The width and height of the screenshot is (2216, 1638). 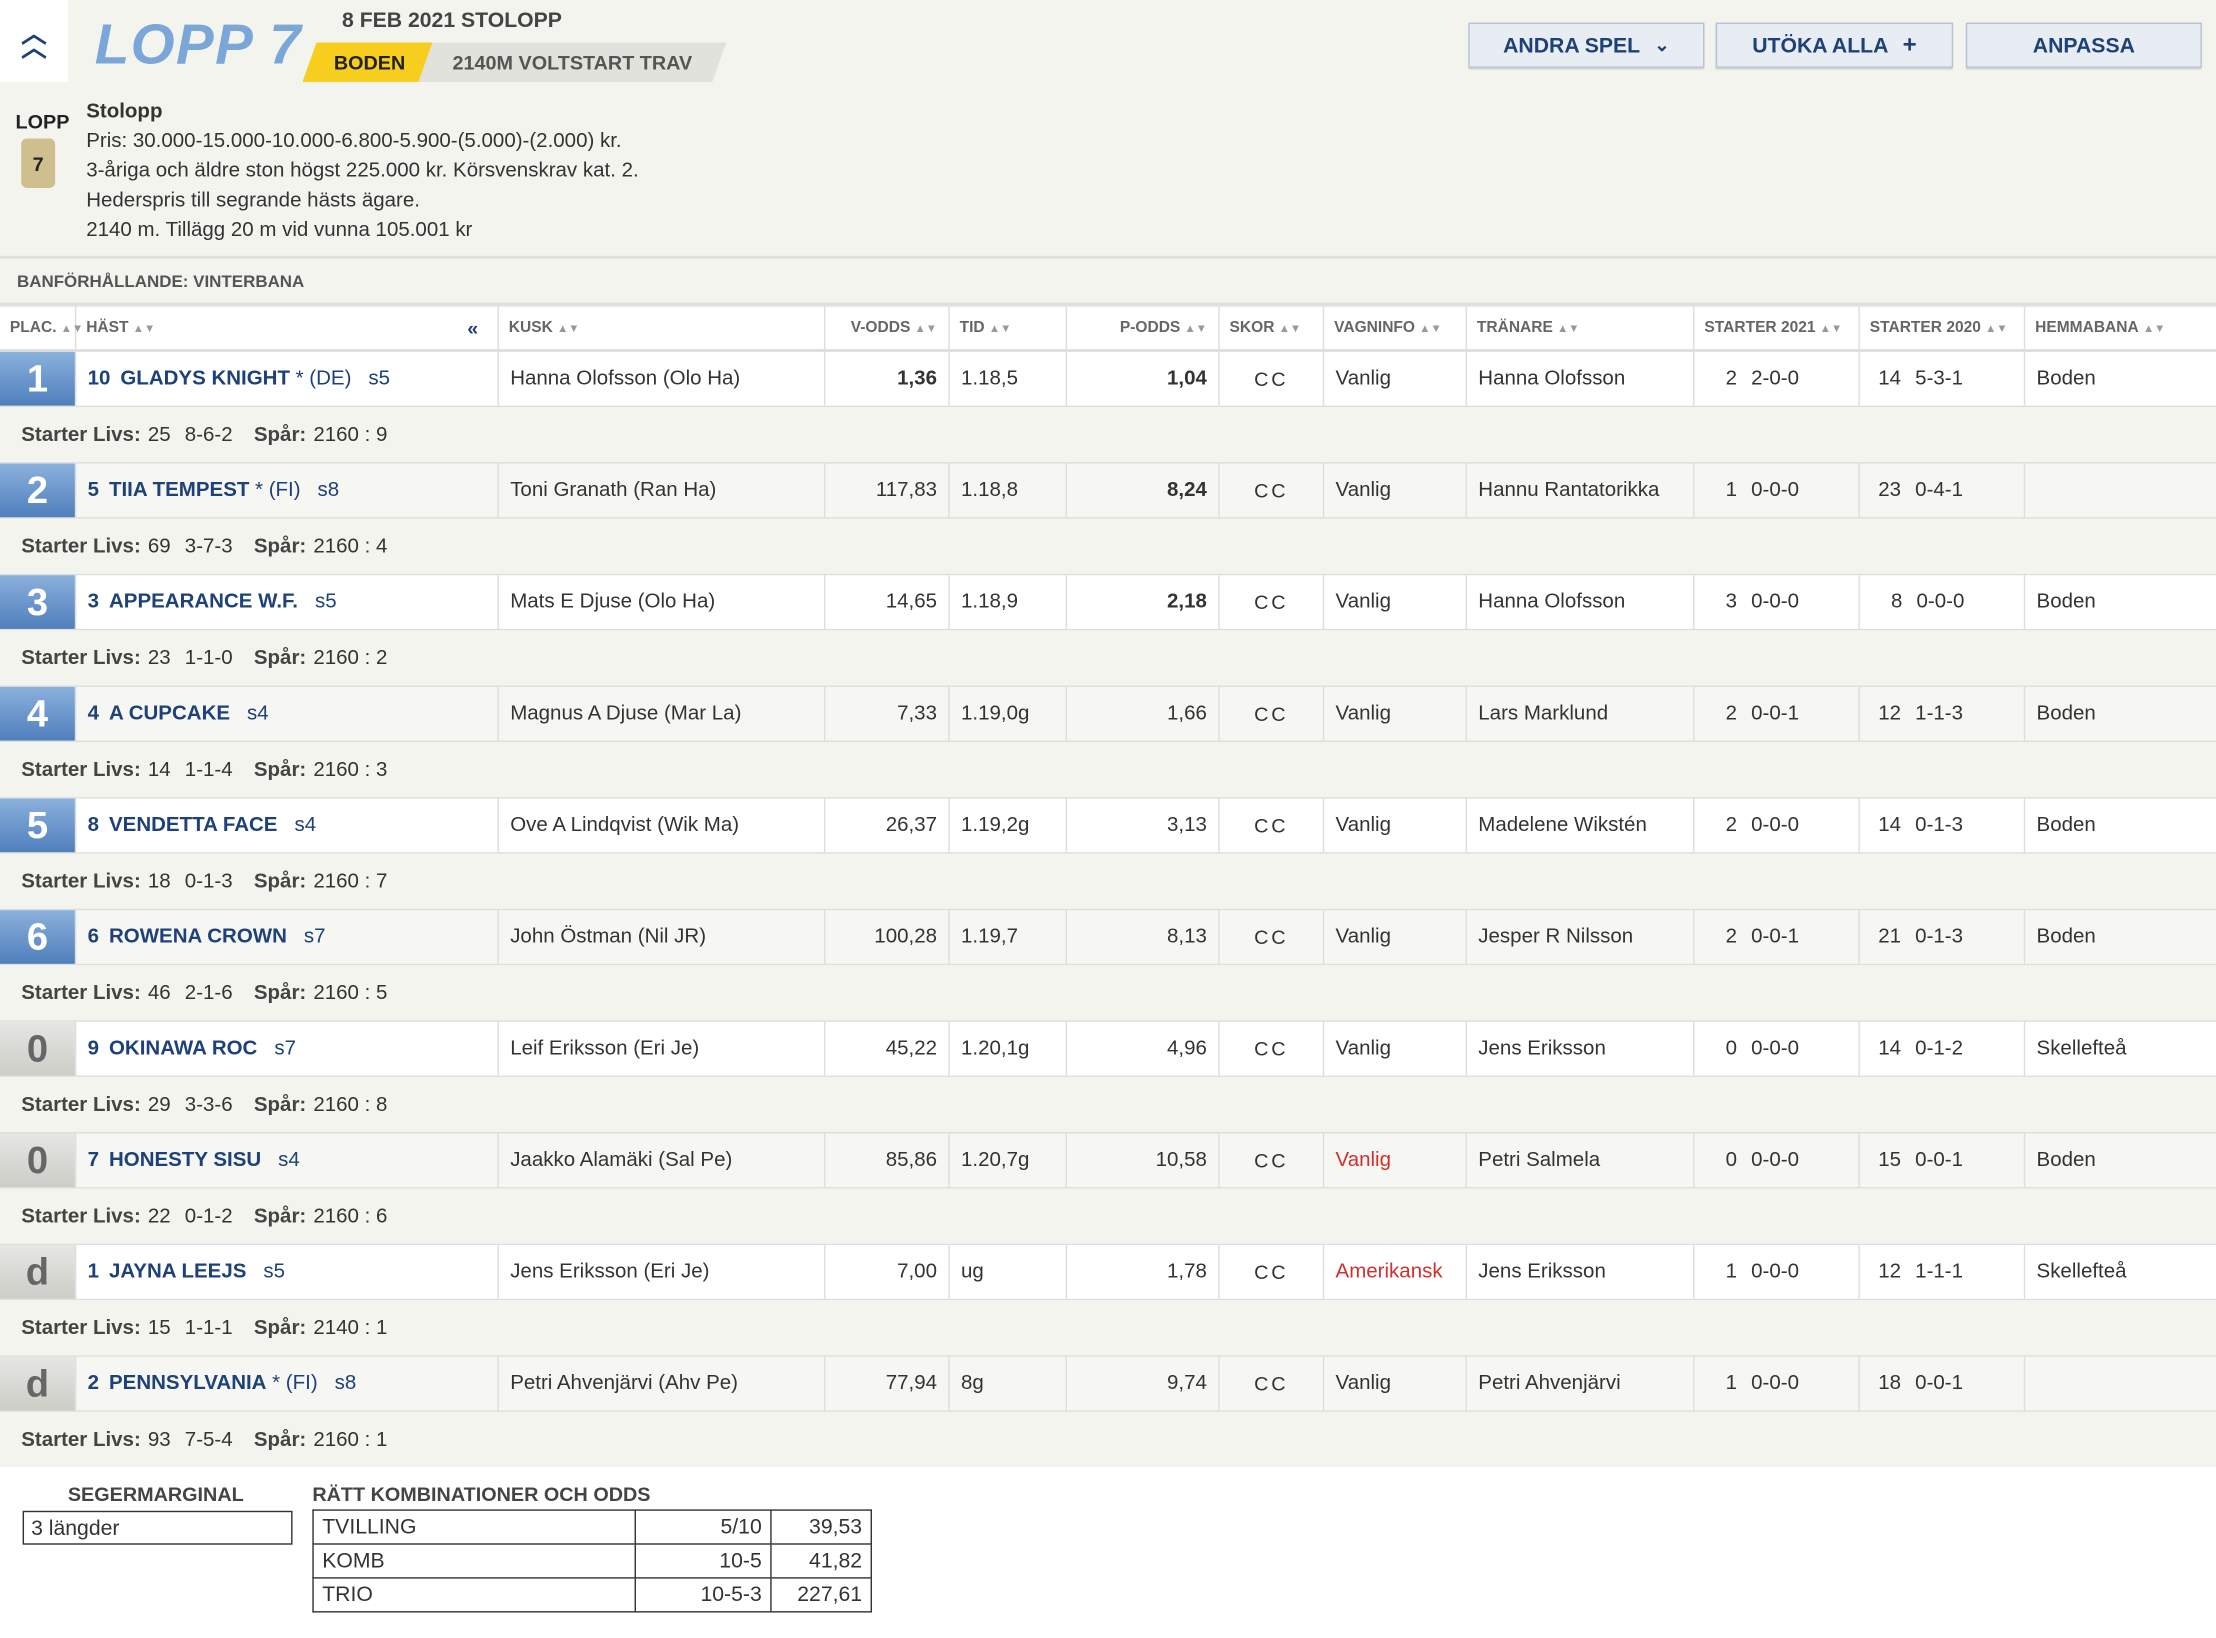 I want to click on collapse-race-button: ︿ ︿, so click(x=34, y=41).